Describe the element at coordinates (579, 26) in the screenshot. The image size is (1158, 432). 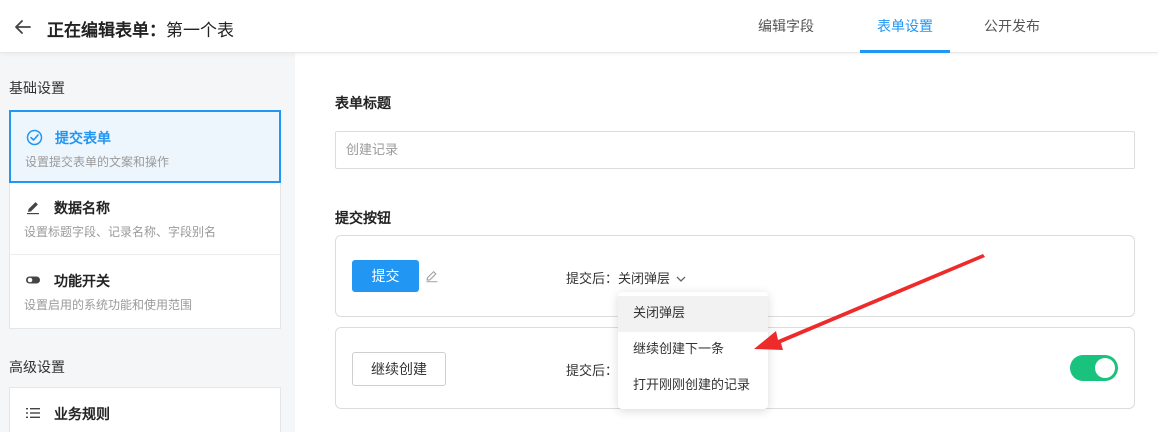
I see `header-bar: 正在编辑表单：第一个表 编辑字段 表单设置 公开发布` at that location.